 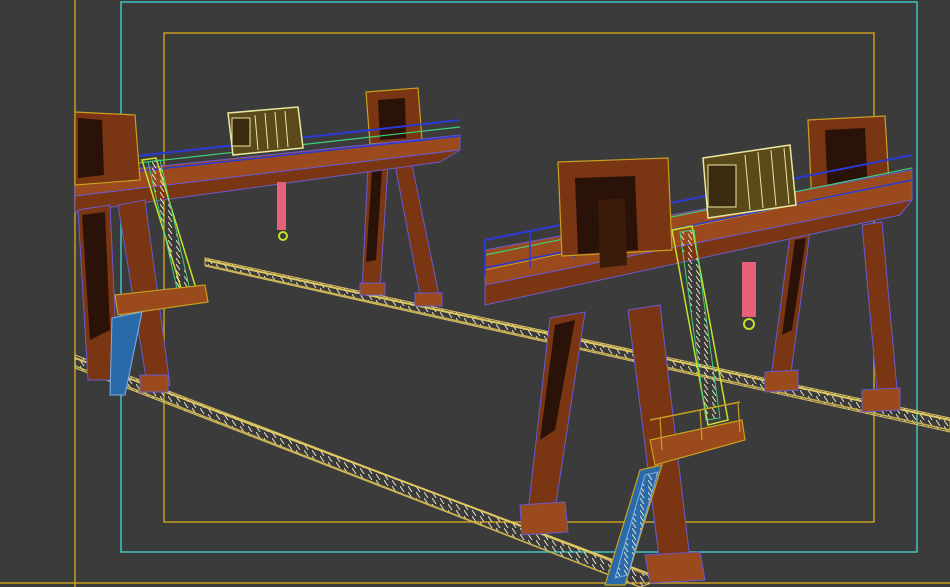 I want to click on left-crane-trolley, so click(x=265, y=131).